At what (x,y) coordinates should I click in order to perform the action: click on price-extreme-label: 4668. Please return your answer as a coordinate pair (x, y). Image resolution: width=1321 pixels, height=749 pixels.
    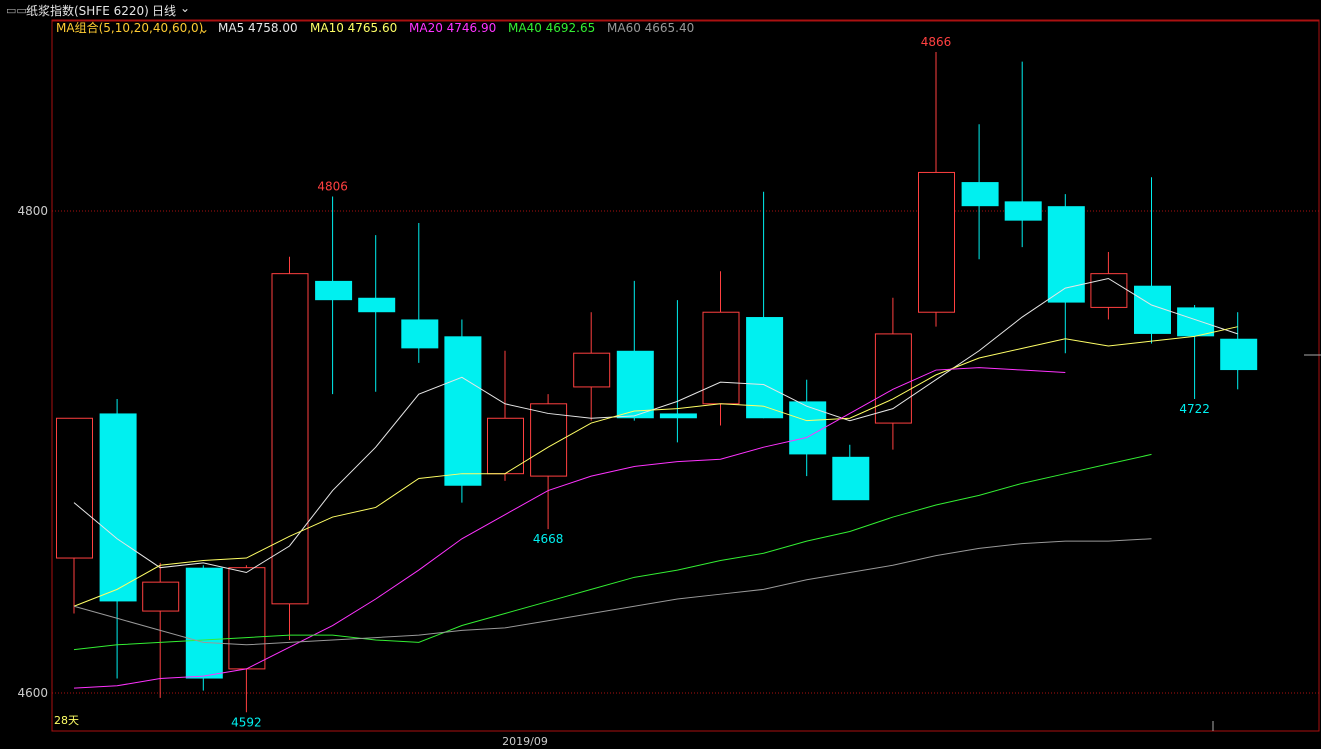
    Looking at the image, I should click on (548, 539).